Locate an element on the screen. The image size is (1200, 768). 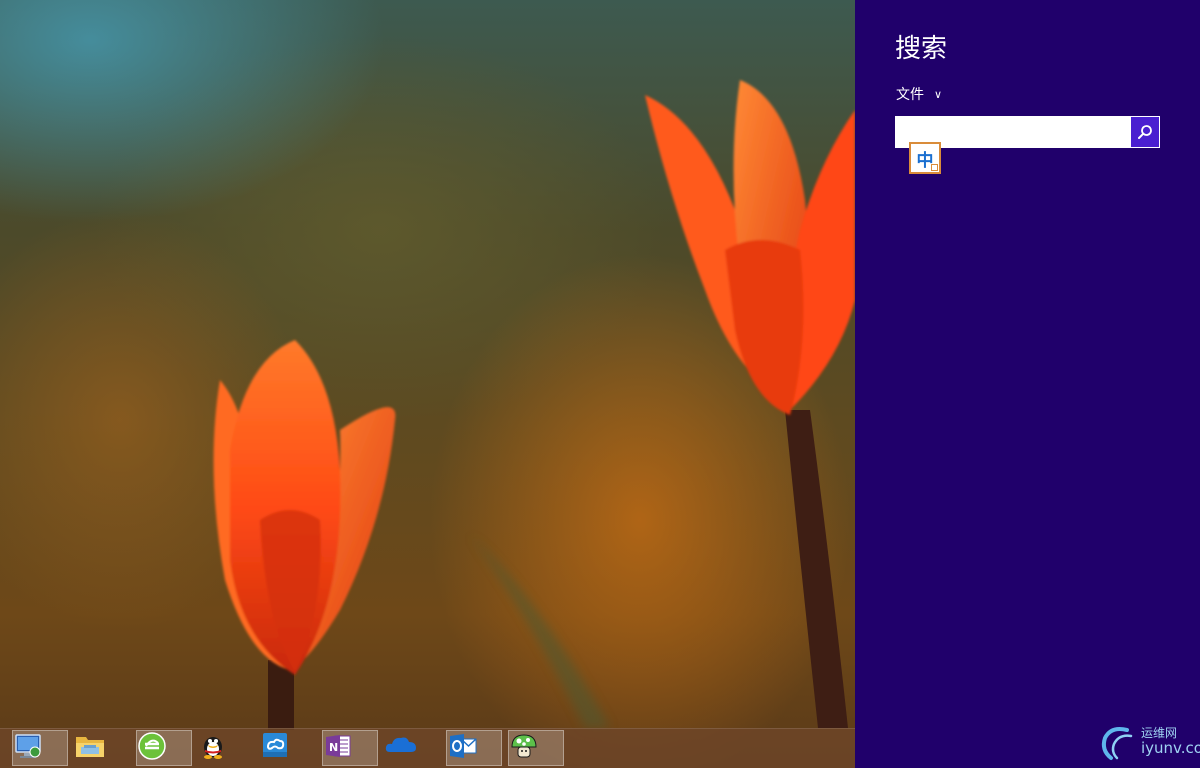
taskbar-item-onenote: N is located at coordinates (350, 748).